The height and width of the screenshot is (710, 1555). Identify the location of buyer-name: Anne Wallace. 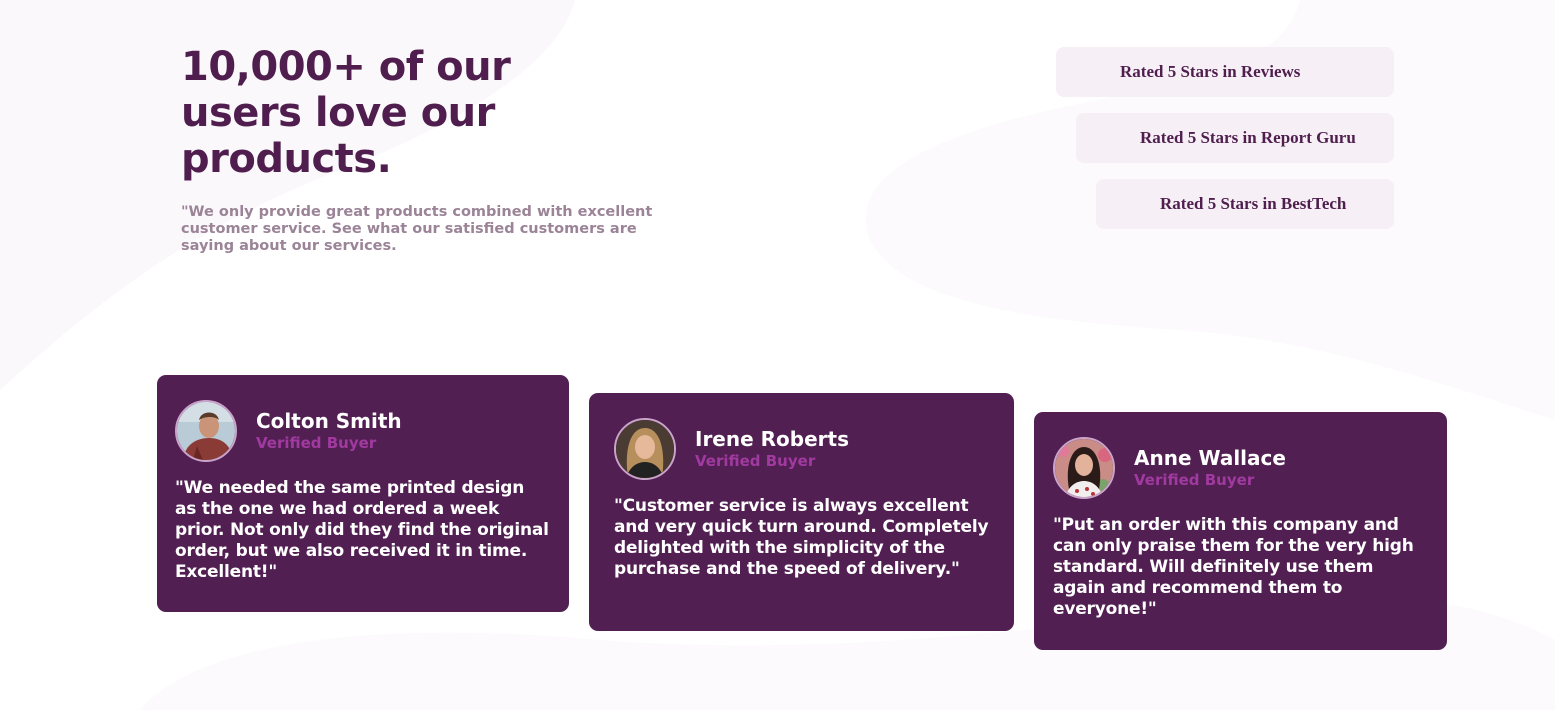
(1210, 458).